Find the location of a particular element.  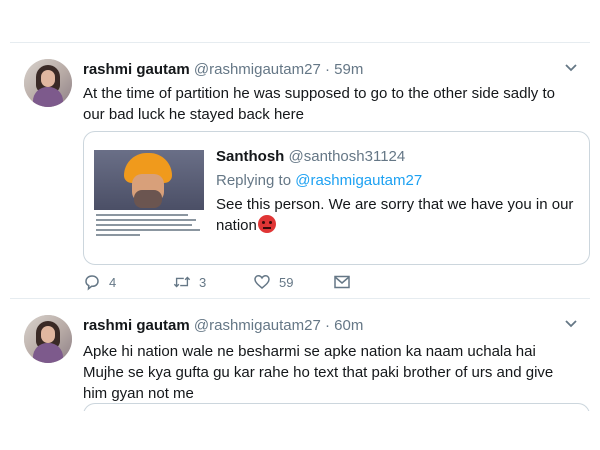

retweet-count: 3 is located at coordinates (203, 282).